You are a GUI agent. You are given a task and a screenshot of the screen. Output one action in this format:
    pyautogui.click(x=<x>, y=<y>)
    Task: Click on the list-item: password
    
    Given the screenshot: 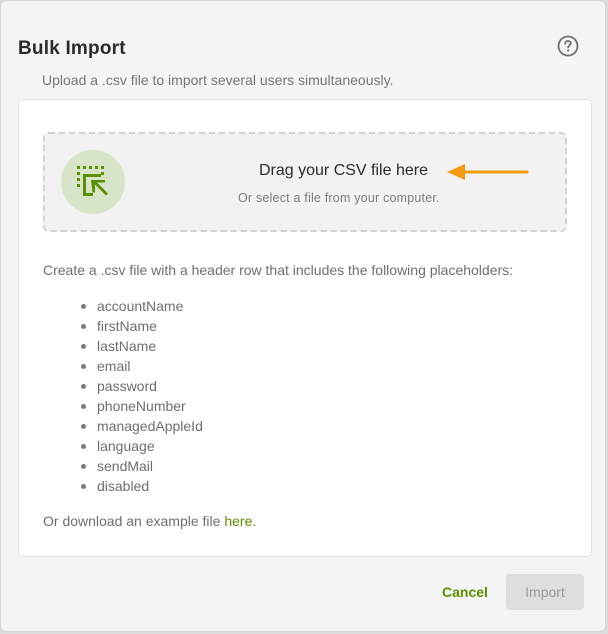 What is the action you would take?
    pyautogui.click(x=123, y=386)
    